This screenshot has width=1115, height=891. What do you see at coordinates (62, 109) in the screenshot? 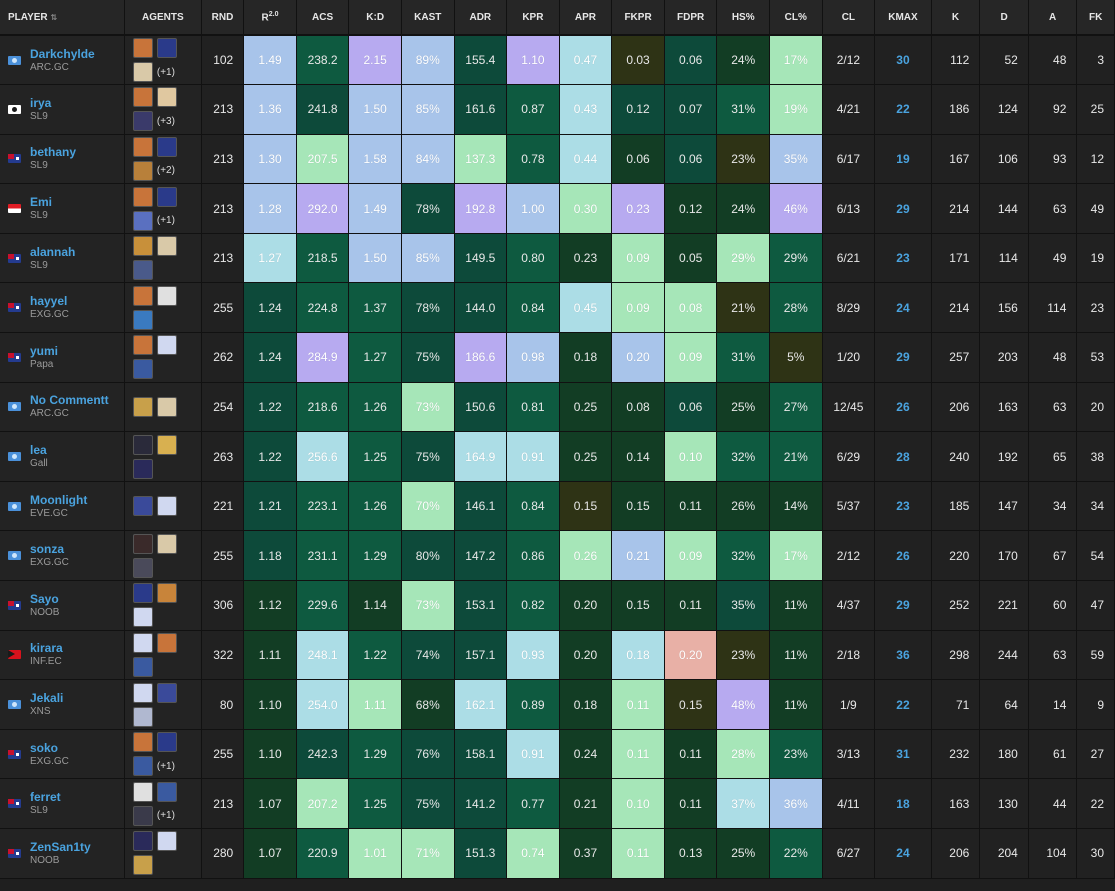
I see `player-cell: irya SL9` at bounding box center [62, 109].